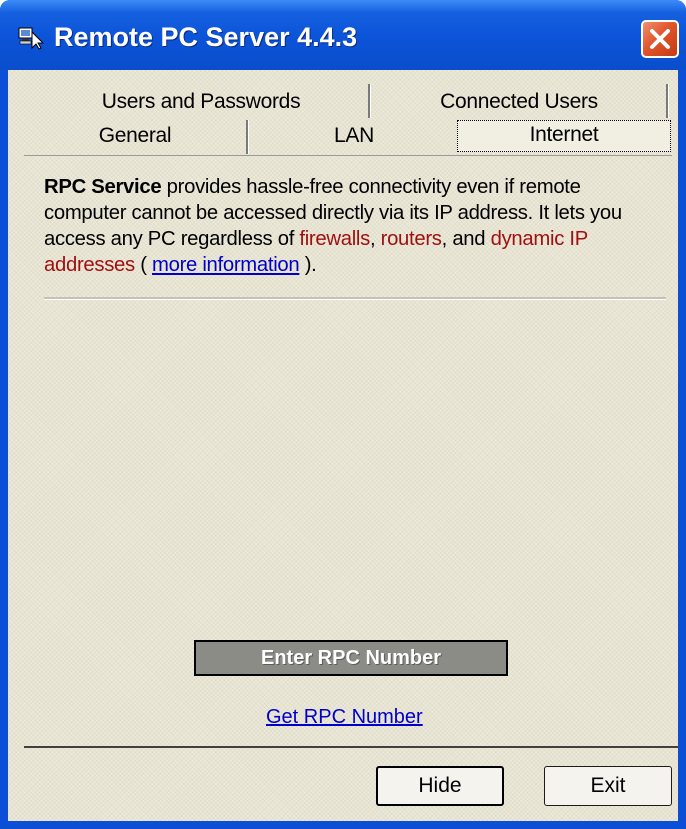  Describe the element at coordinates (334, 239) in the screenshot. I see `firewalls-text: firewalls` at that location.